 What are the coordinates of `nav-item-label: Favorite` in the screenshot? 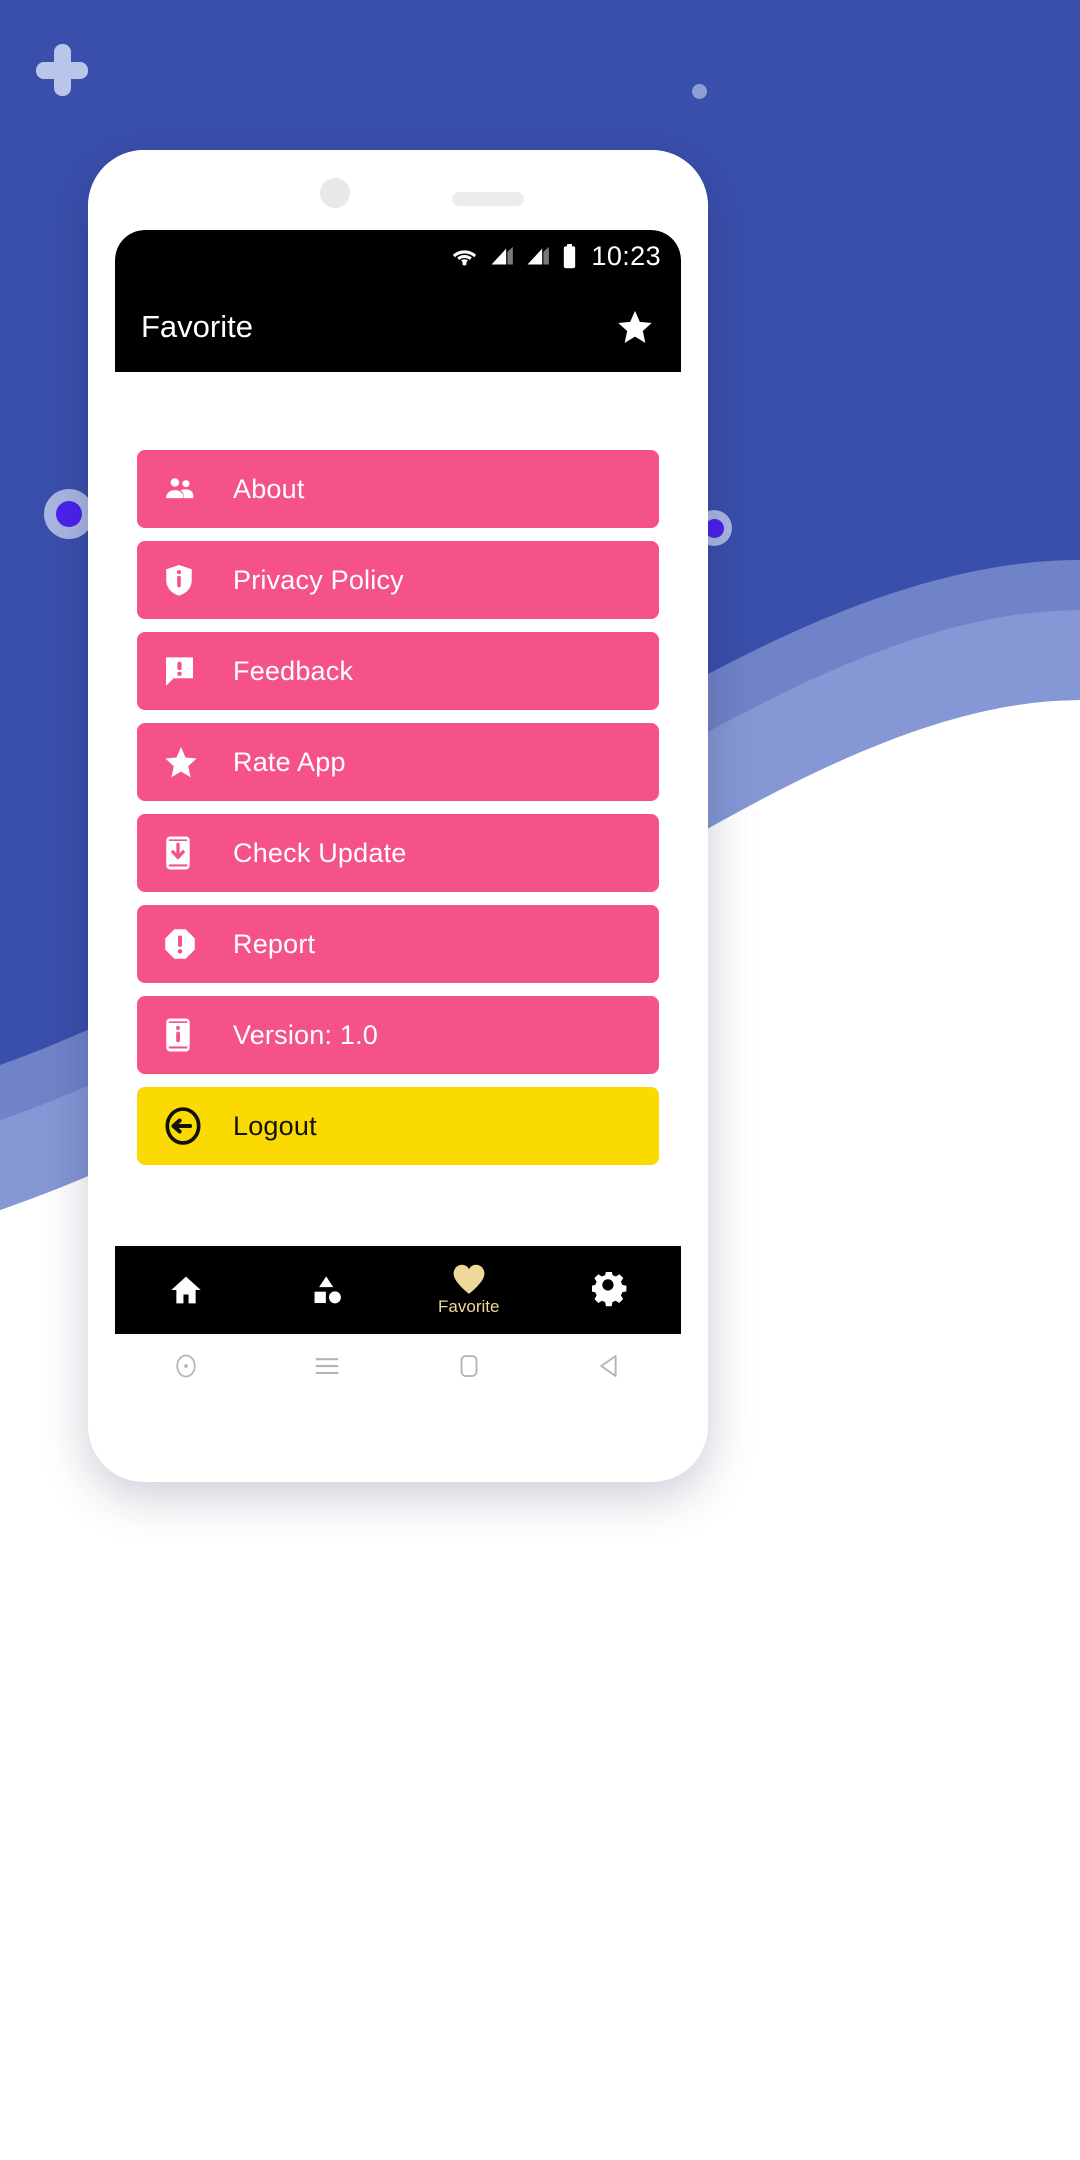 It's located at (469, 1306).